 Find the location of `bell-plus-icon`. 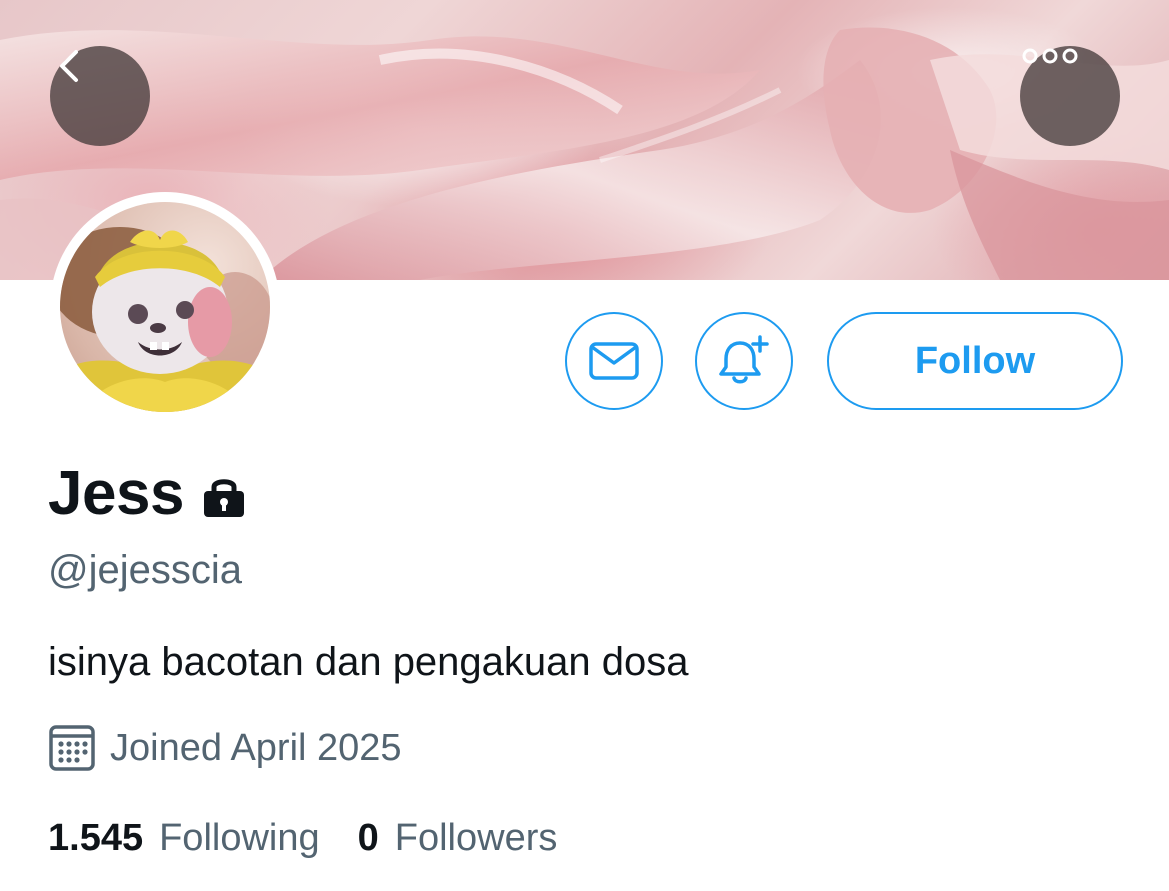

bell-plus-icon is located at coordinates (744, 359).